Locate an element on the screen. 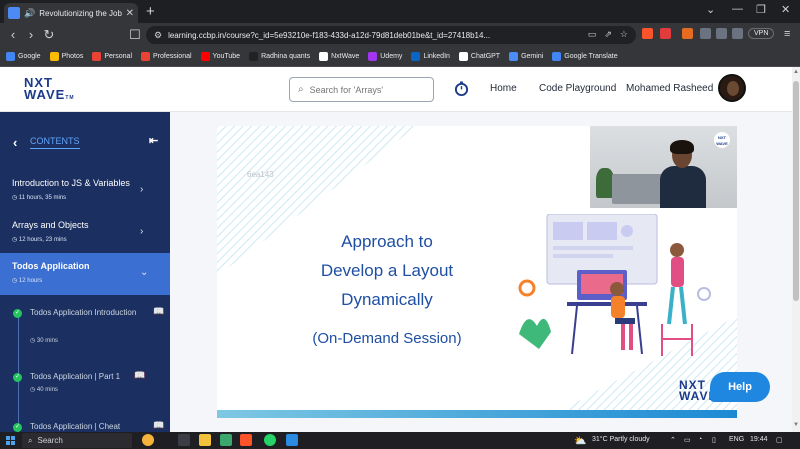 The image size is (800, 449). speaker-tray-icon: ◔ is located at coordinates (700, 439).